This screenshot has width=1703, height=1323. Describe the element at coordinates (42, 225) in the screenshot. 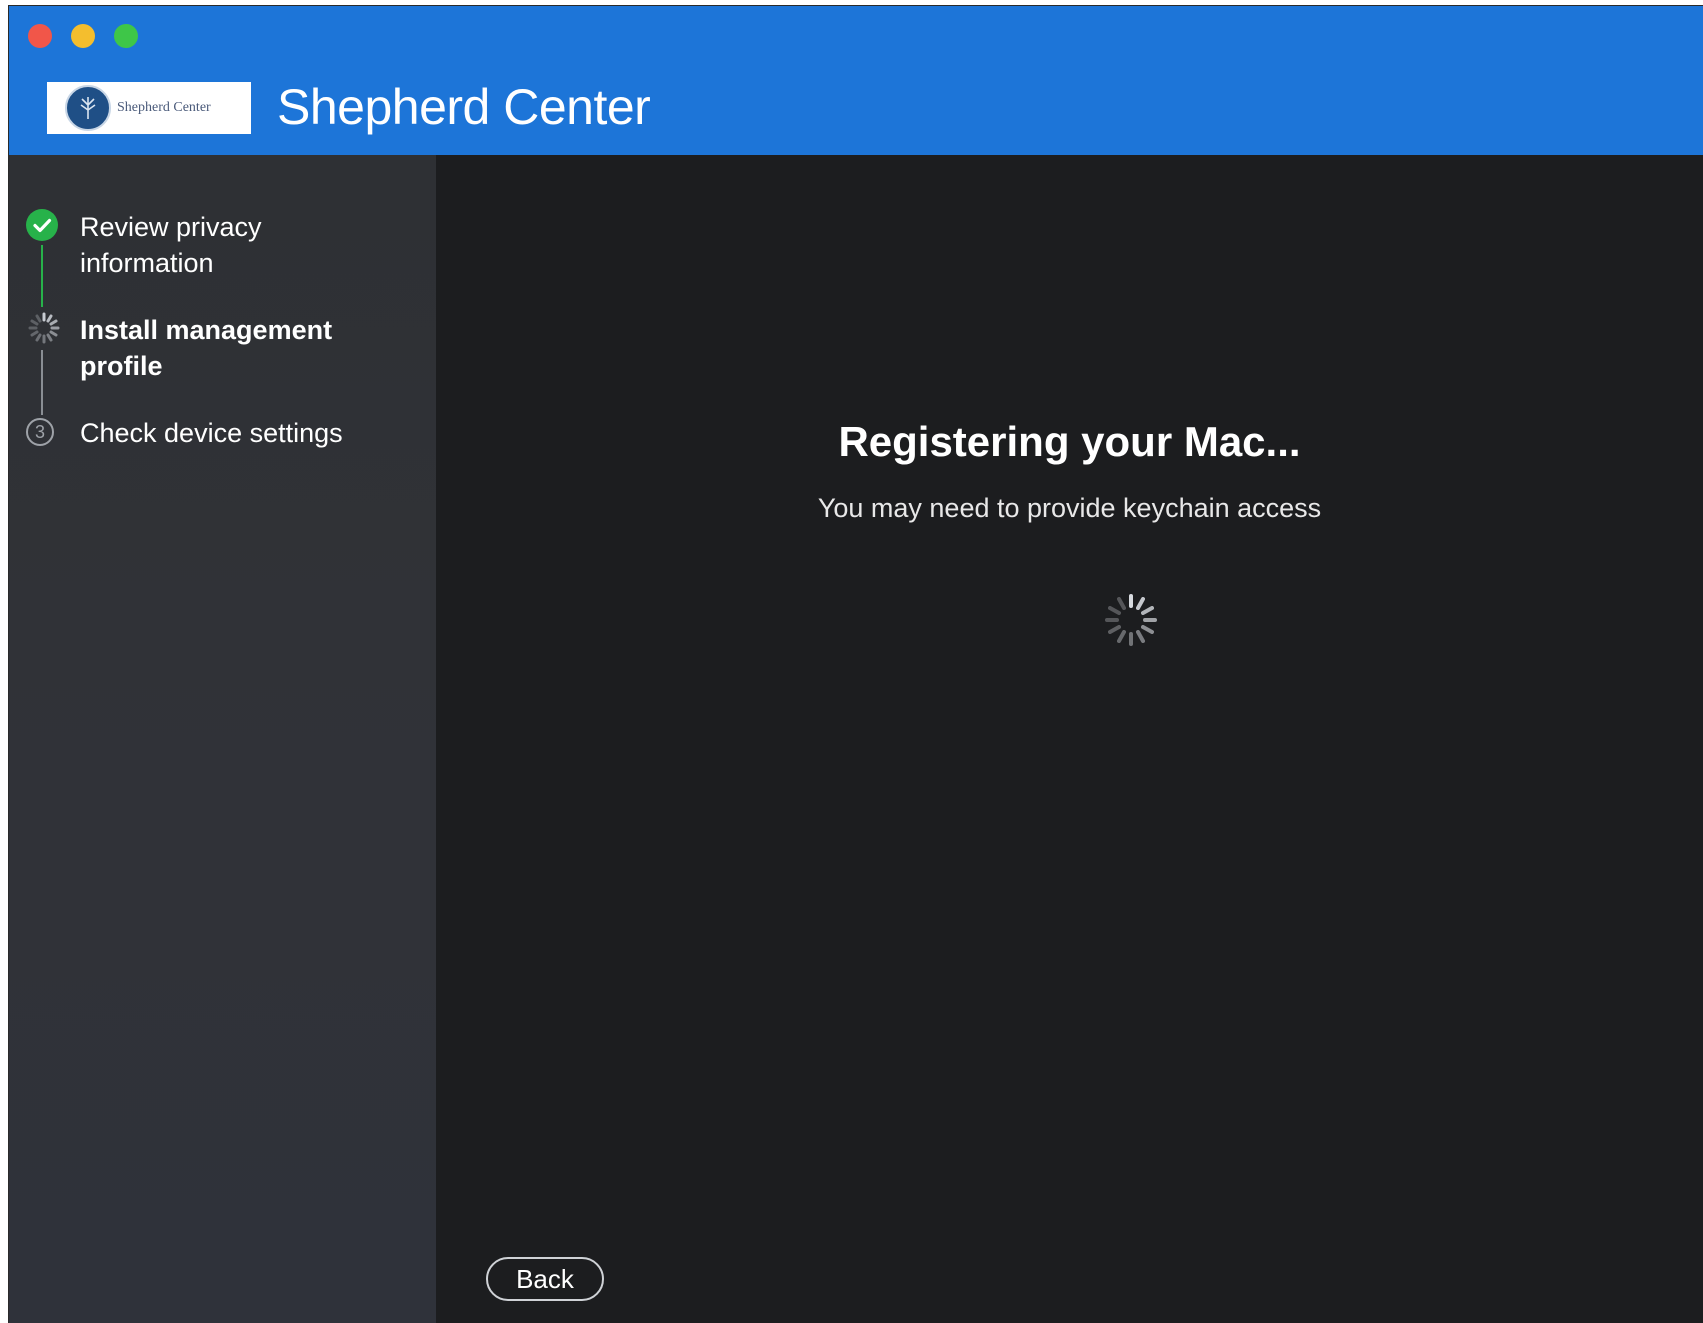

I see `checkmark-icon` at that location.